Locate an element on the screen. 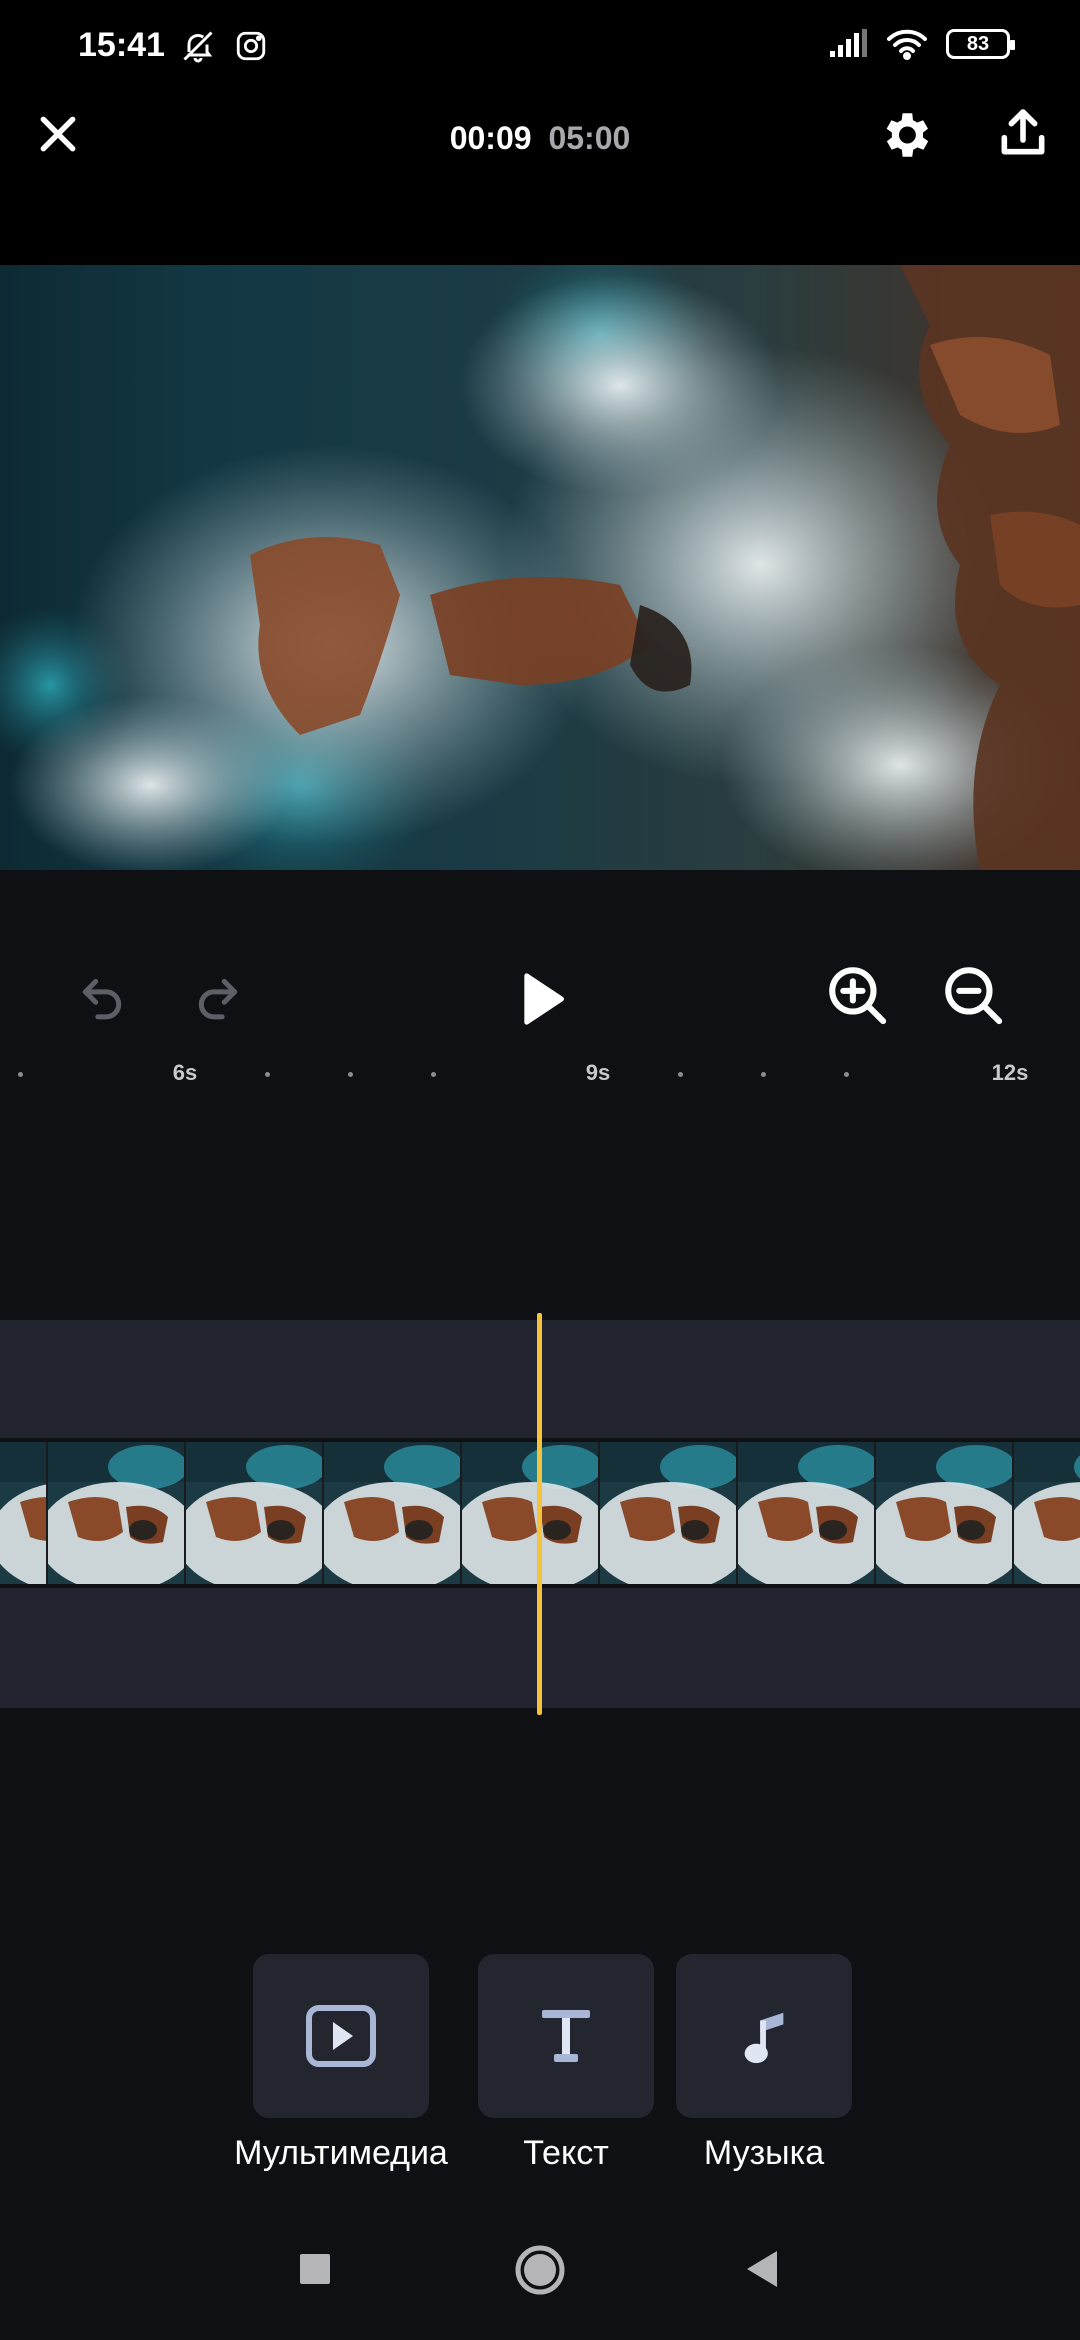  music-note-icon is located at coordinates (764, 2038).